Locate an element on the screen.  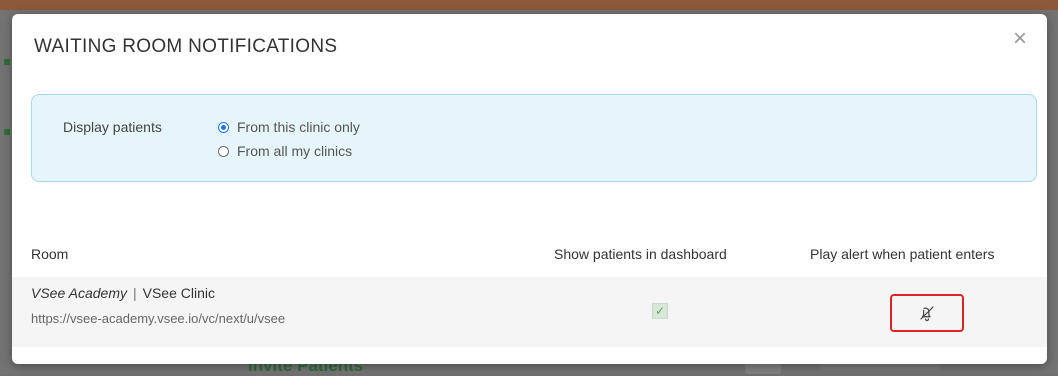
radio-this-clinic-only: From this clinic only is located at coordinates (289, 127).